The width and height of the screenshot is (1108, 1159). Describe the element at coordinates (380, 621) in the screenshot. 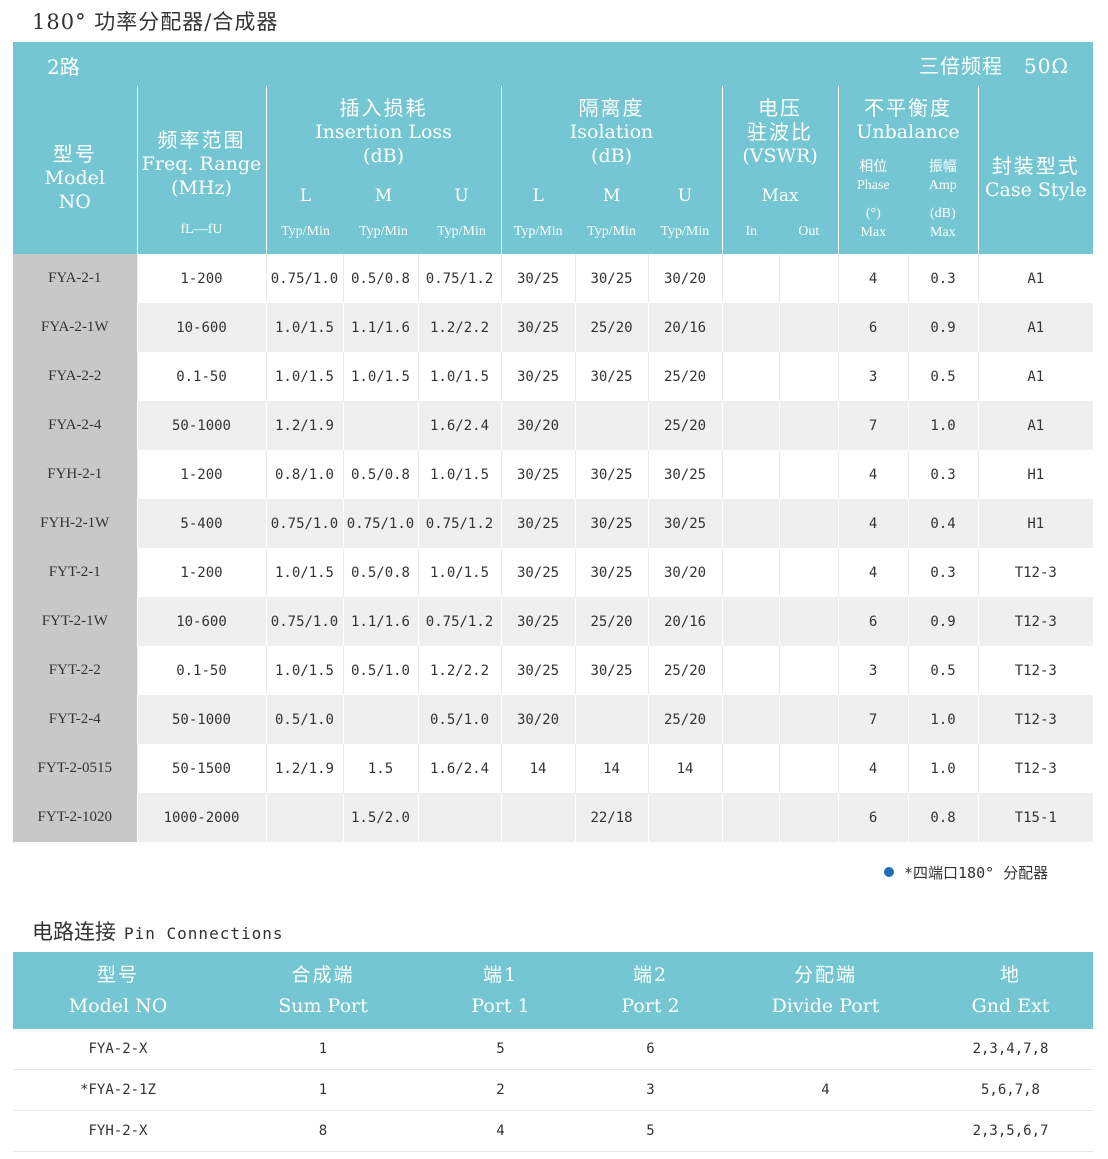

I see `table-cell: 1.1/1.6` at that location.